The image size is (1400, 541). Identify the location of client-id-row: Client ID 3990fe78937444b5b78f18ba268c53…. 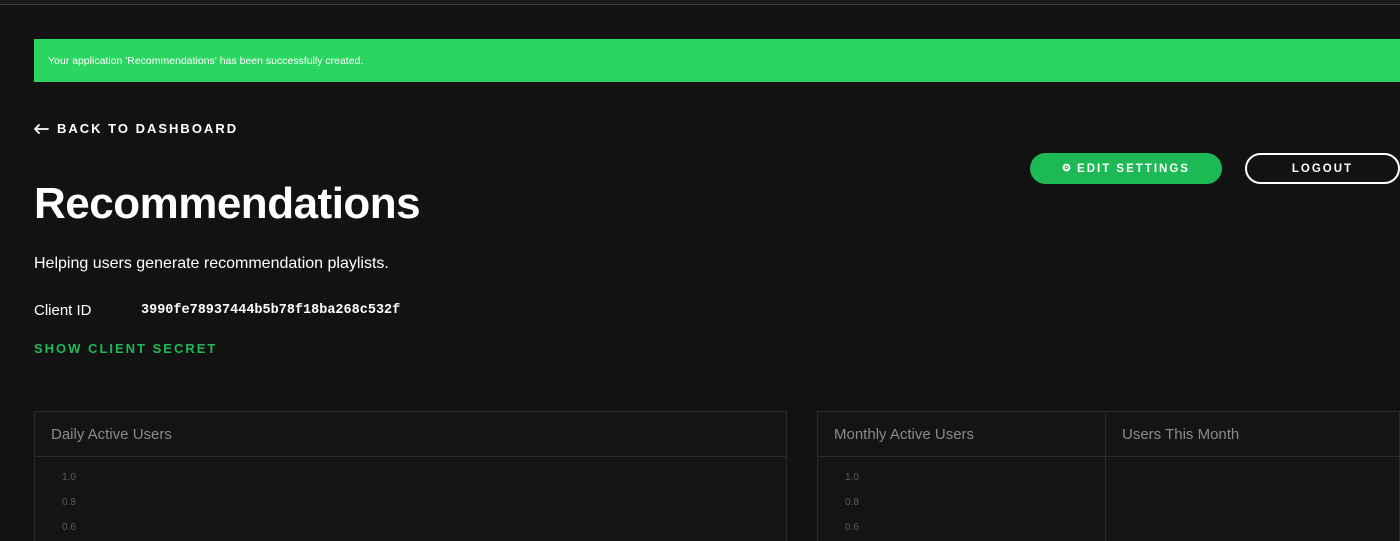
(217, 310).